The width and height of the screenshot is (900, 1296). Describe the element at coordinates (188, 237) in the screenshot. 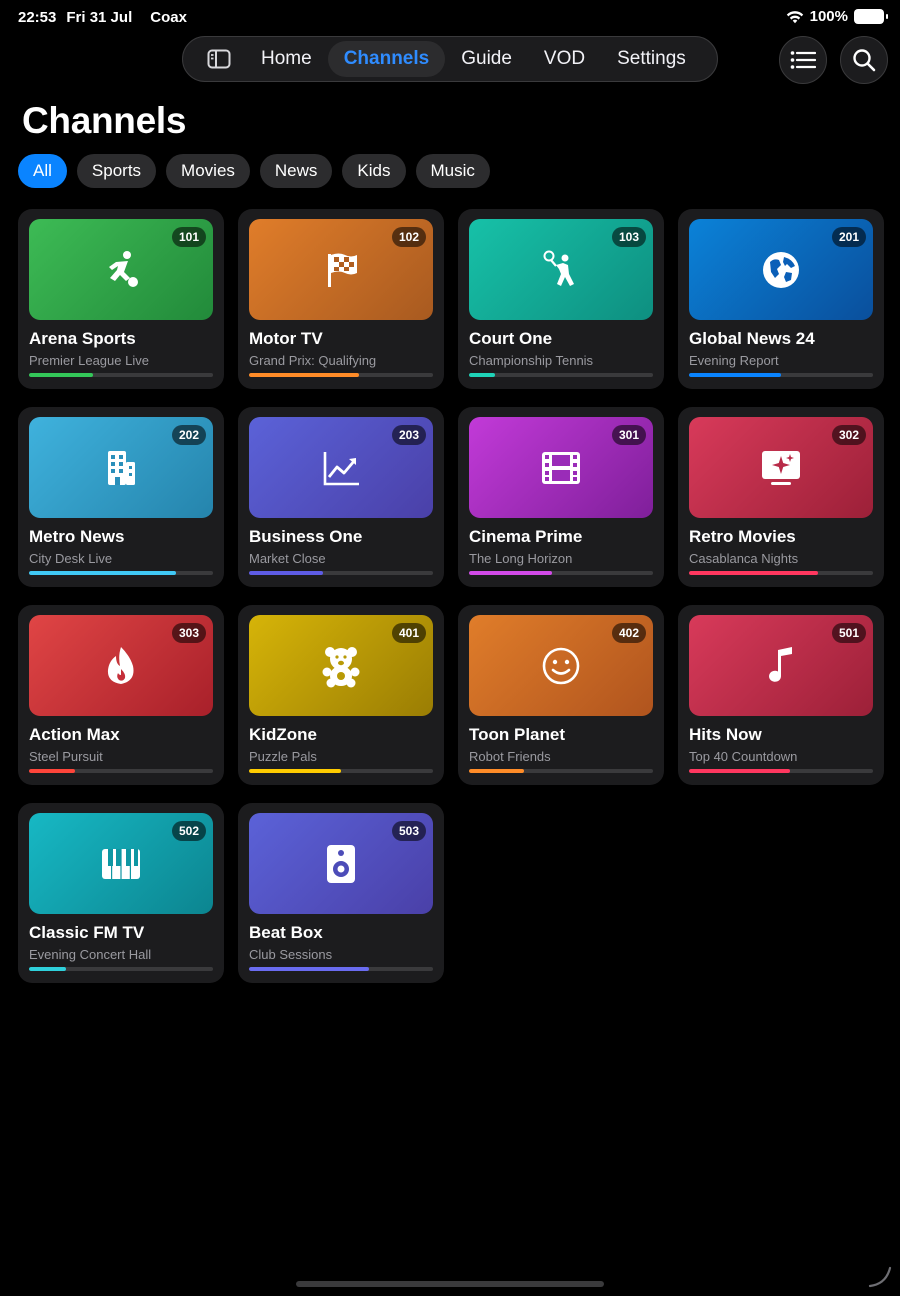

I see `channel-number-badge: 101` at that location.